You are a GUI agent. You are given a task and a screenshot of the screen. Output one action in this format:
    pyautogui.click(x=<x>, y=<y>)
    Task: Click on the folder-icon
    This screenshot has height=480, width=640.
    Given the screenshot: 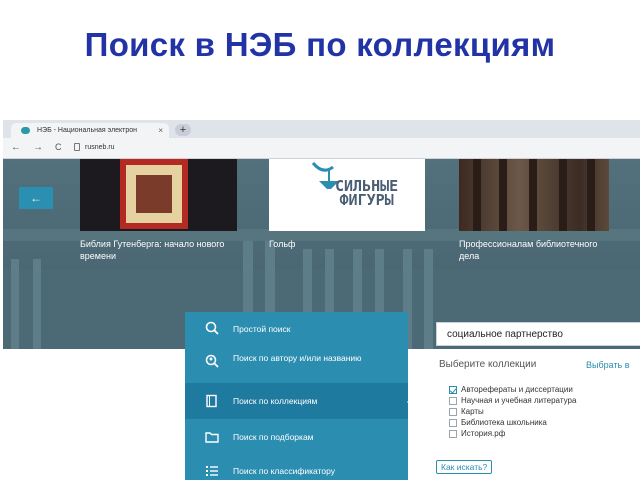 What is the action you would take?
    pyautogui.click(x=212, y=437)
    